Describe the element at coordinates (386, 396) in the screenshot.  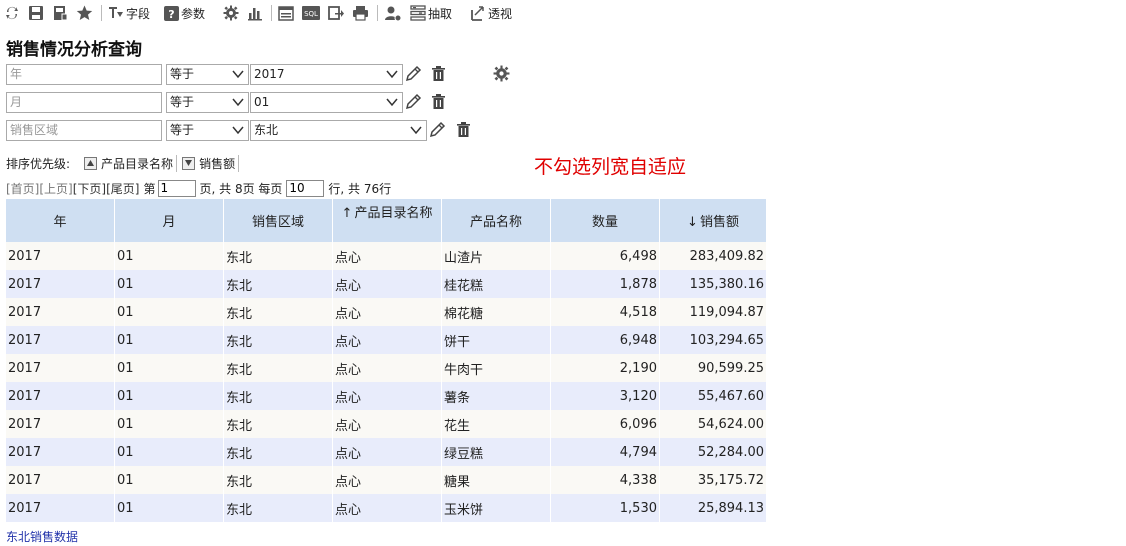
I see `table-row: 2017 01 东北 点心 薯条 3,120 55,467.60` at that location.